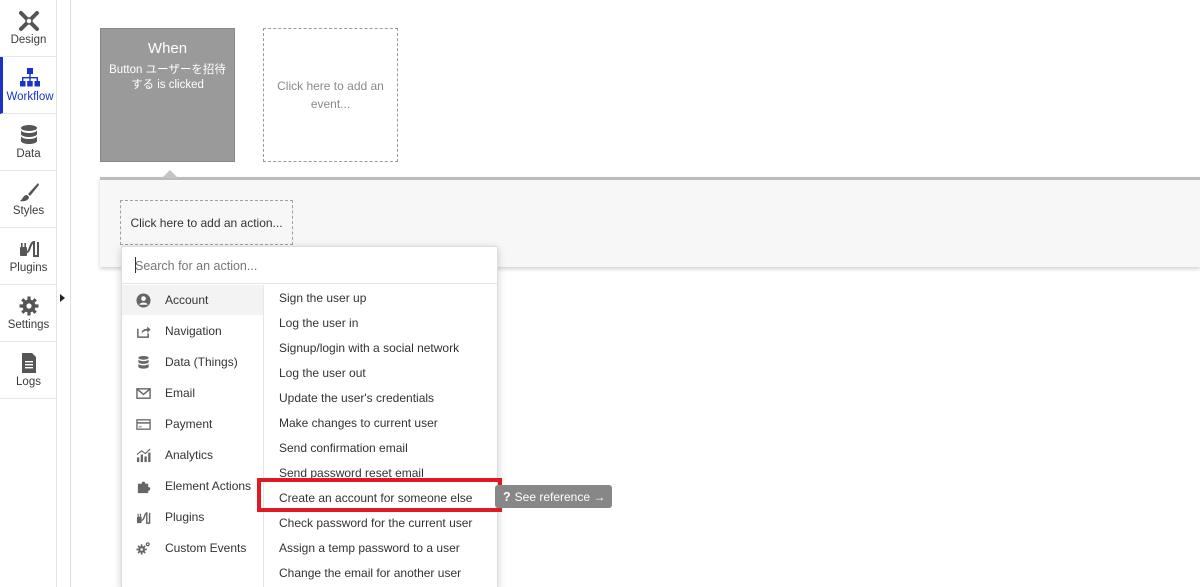  Describe the element at coordinates (144, 331) in the screenshot. I see `share-arrow-icon` at that location.